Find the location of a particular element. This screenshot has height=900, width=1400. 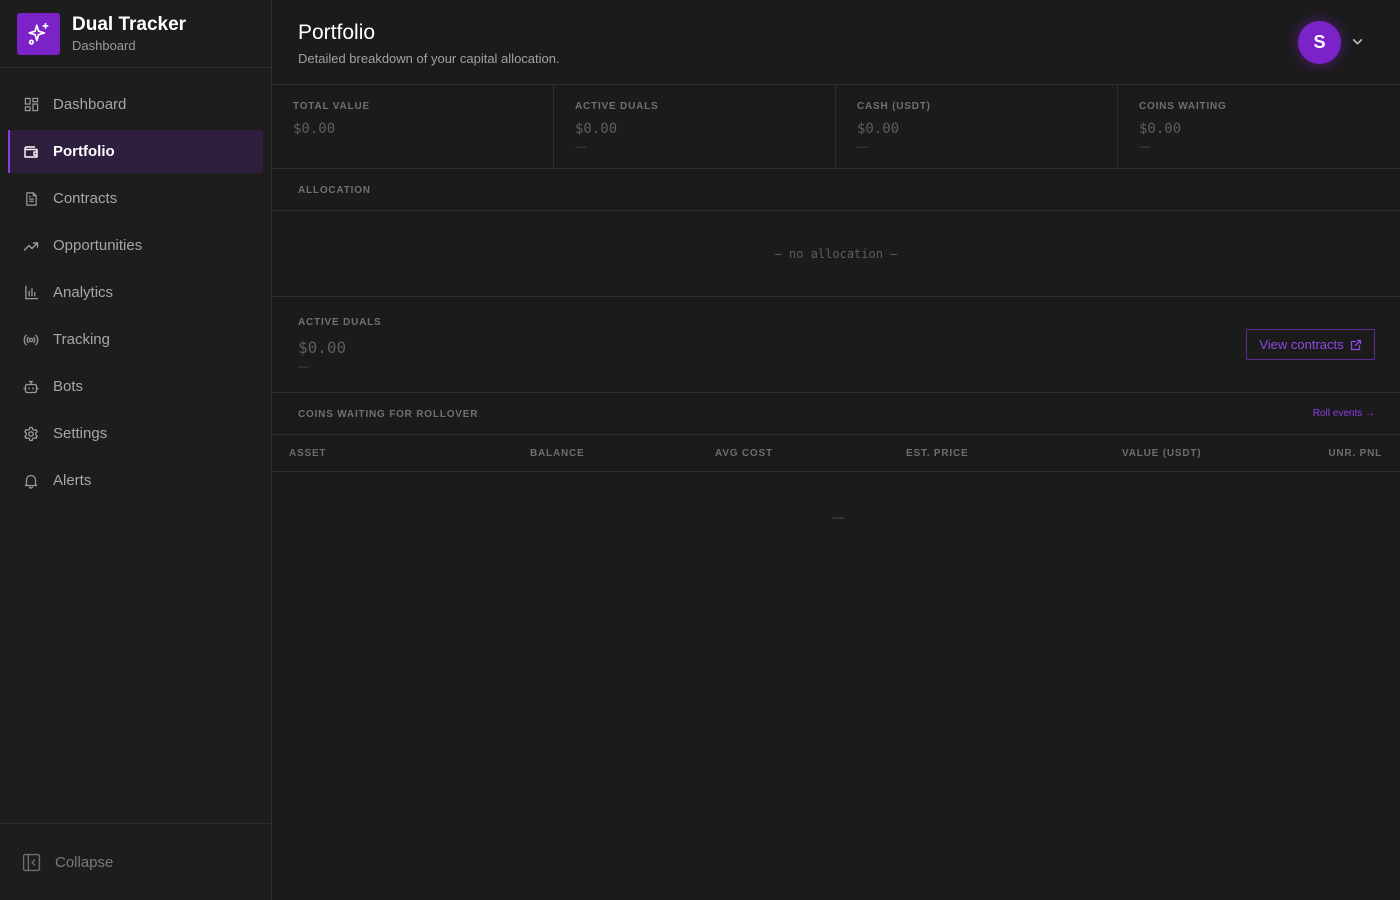

sidebar-item-label: Contracts is located at coordinates (85, 198).